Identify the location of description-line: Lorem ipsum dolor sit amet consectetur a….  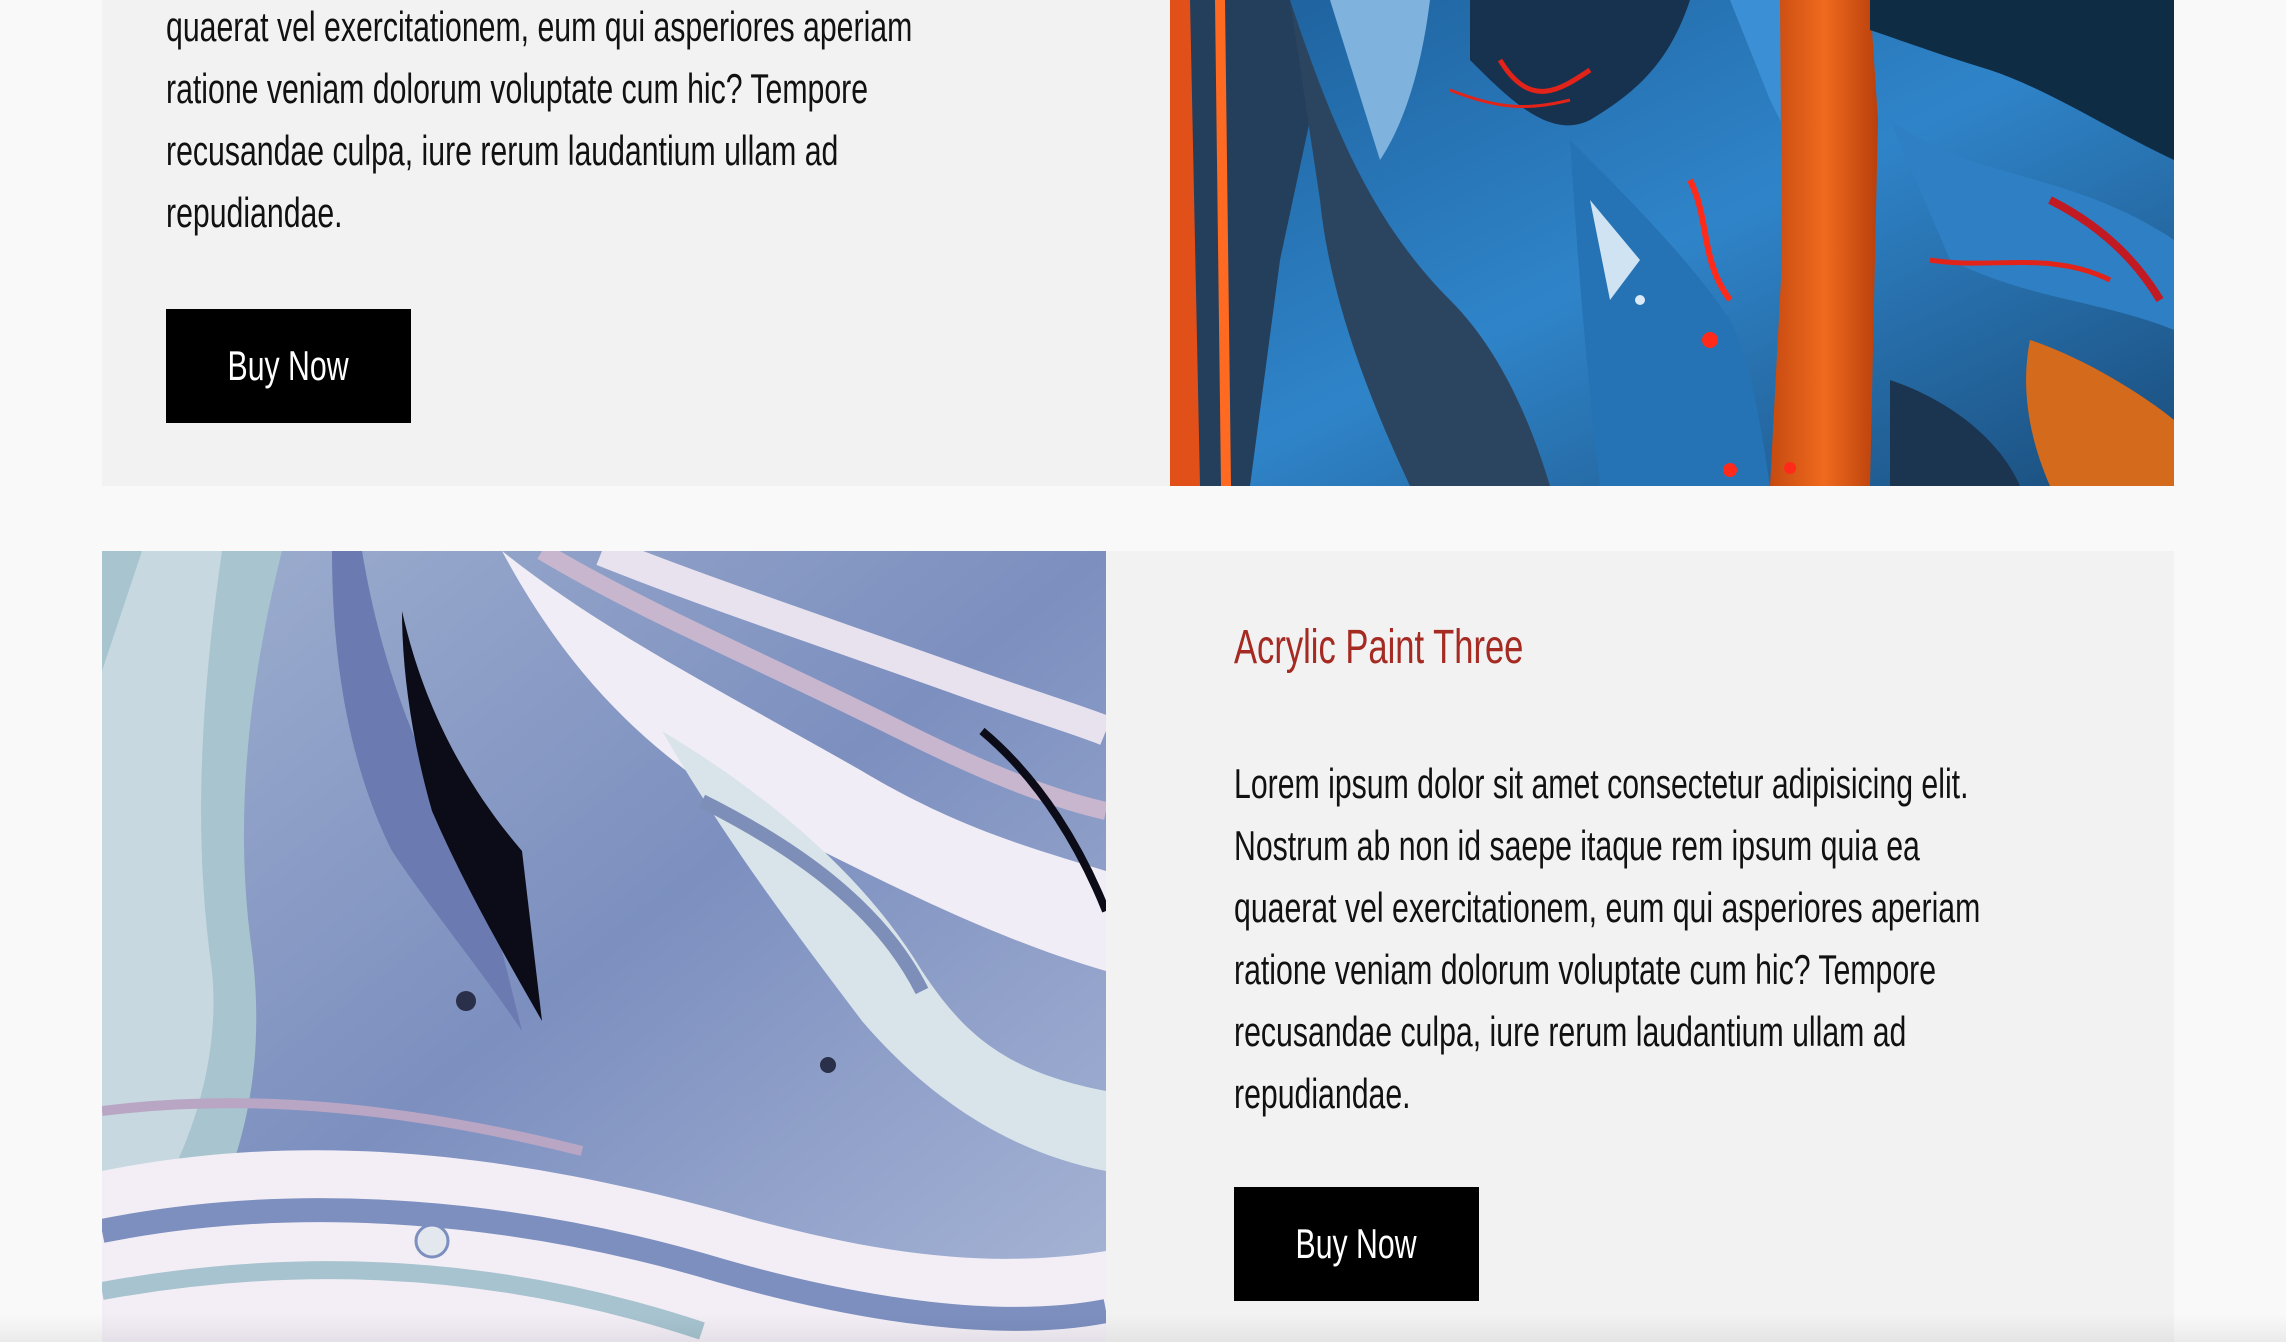
(1601, 783).